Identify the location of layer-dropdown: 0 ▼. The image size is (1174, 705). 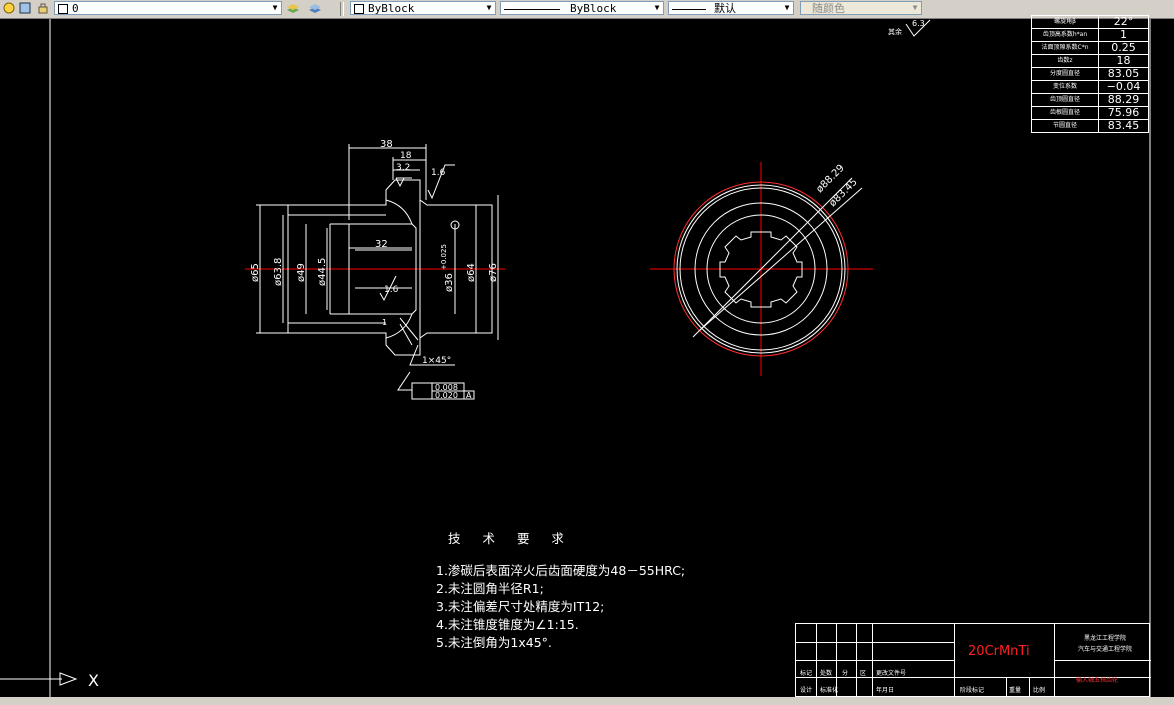
(168, 8).